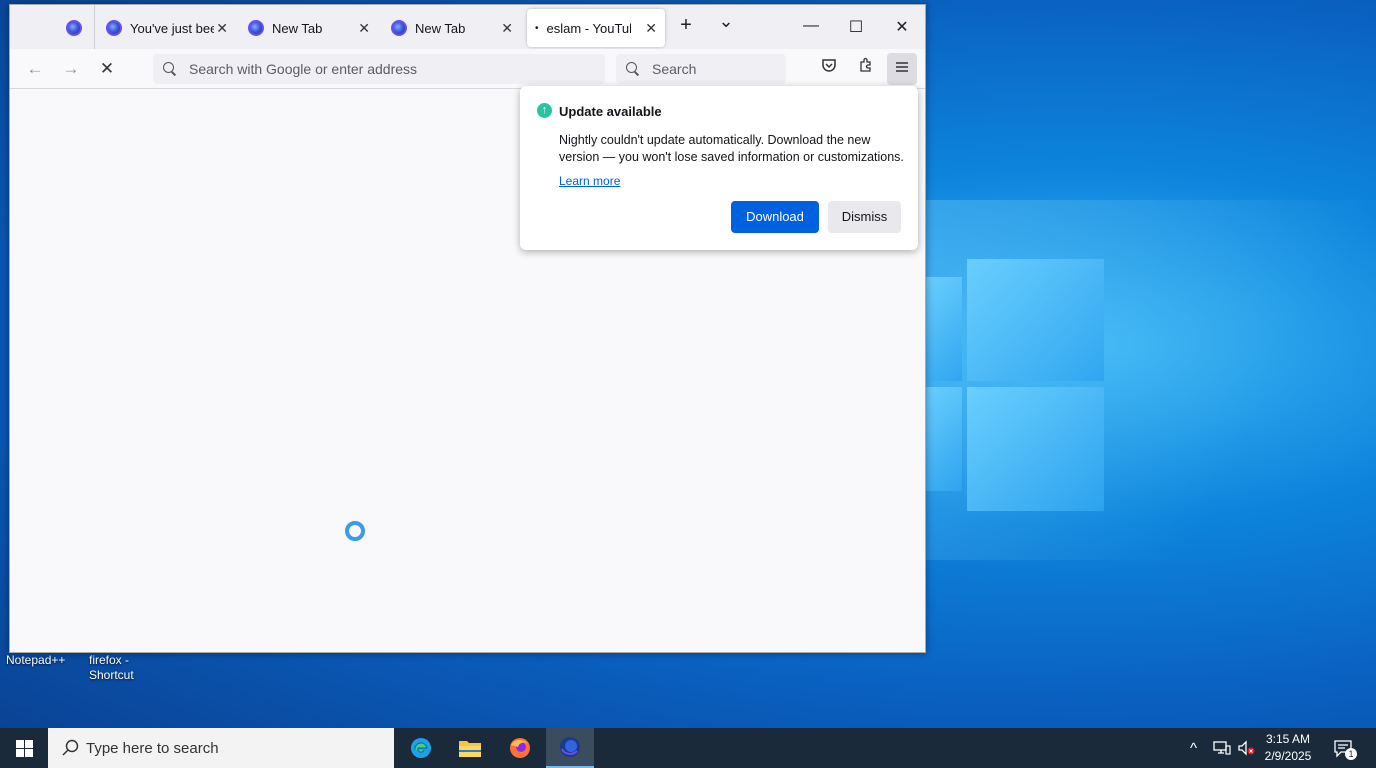 The width and height of the screenshot is (1376, 768). I want to click on windows-logo-wallpaper, so click(1015, 385).